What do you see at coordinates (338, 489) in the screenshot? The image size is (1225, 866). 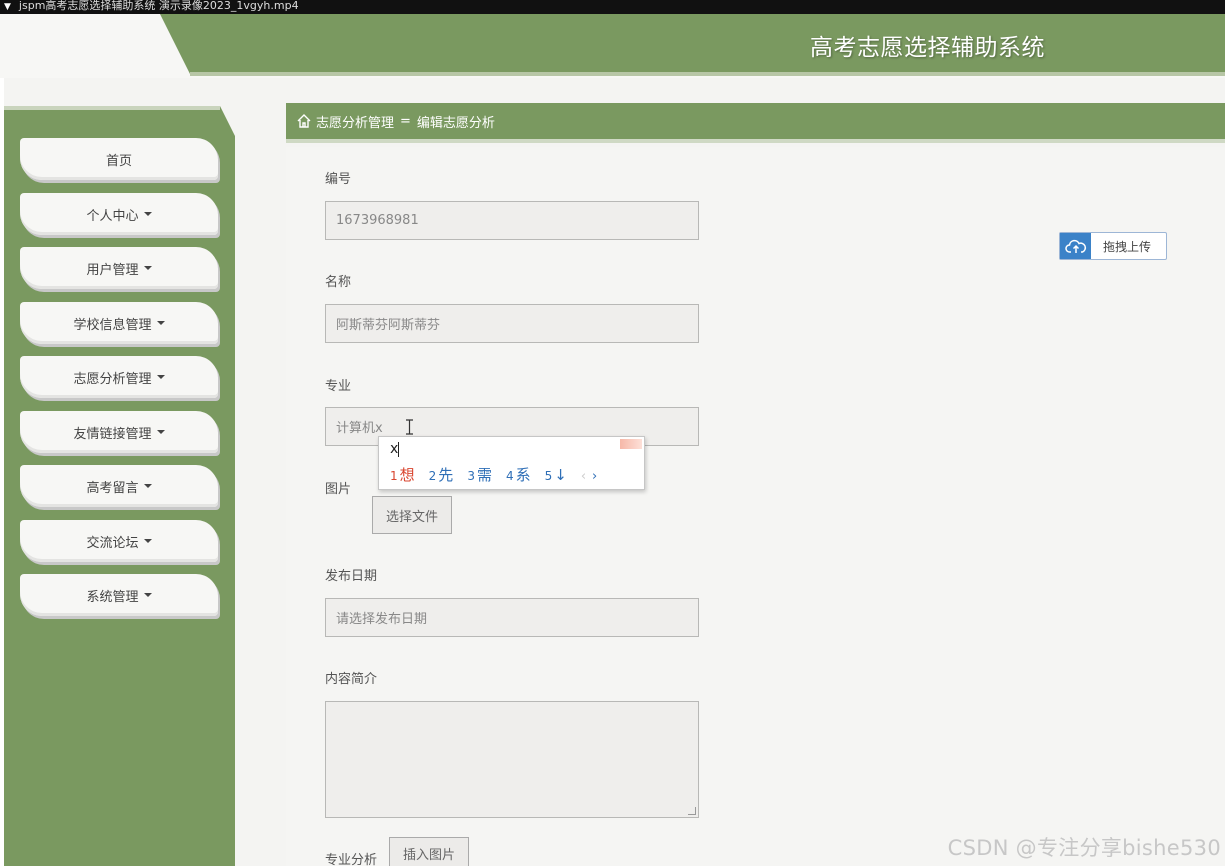 I see `image-label: 图片` at bounding box center [338, 489].